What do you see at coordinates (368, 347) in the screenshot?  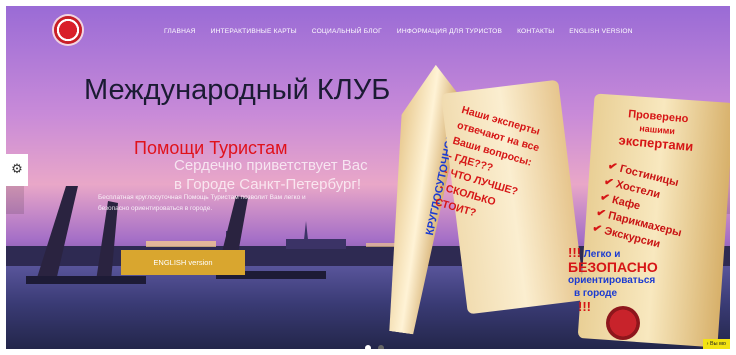 I see `slider-dot-active` at bounding box center [368, 347].